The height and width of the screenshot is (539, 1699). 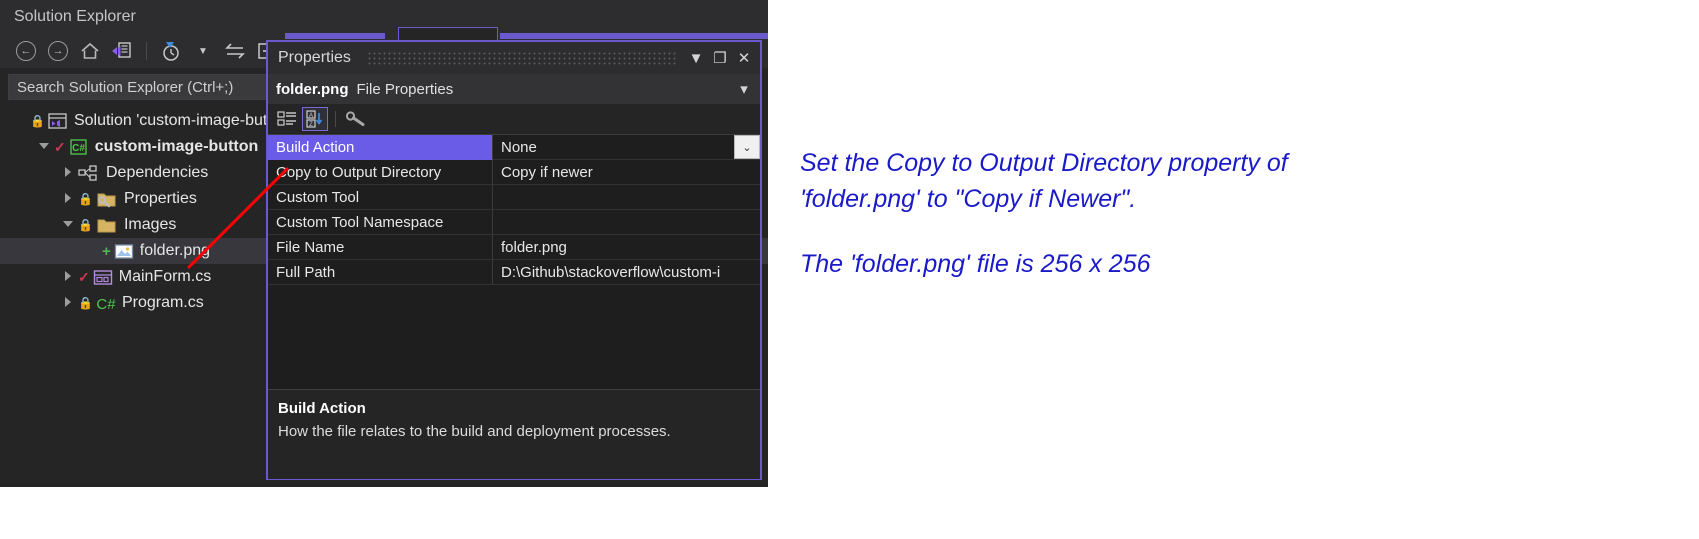 What do you see at coordinates (380, 147) in the screenshot?
I see `property-name-cell: Build Action` at bounding box center [380, 147].